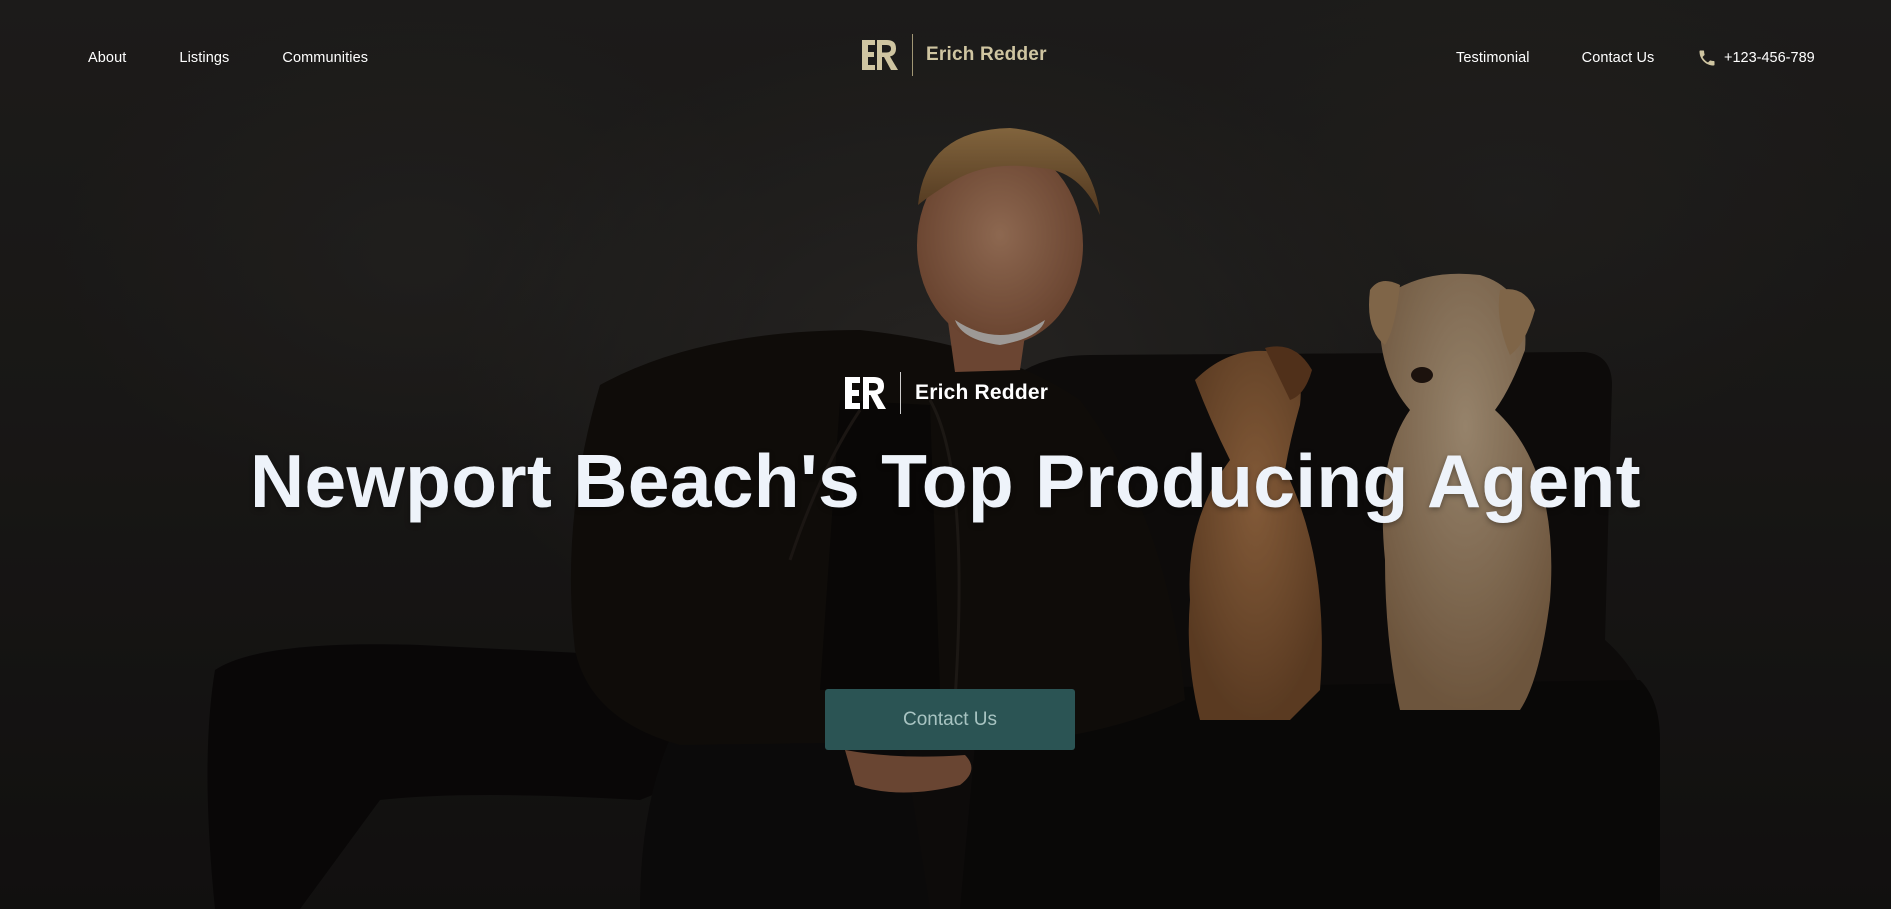  I want to click on hero-logo: Erich Redder, so click(945, 393).